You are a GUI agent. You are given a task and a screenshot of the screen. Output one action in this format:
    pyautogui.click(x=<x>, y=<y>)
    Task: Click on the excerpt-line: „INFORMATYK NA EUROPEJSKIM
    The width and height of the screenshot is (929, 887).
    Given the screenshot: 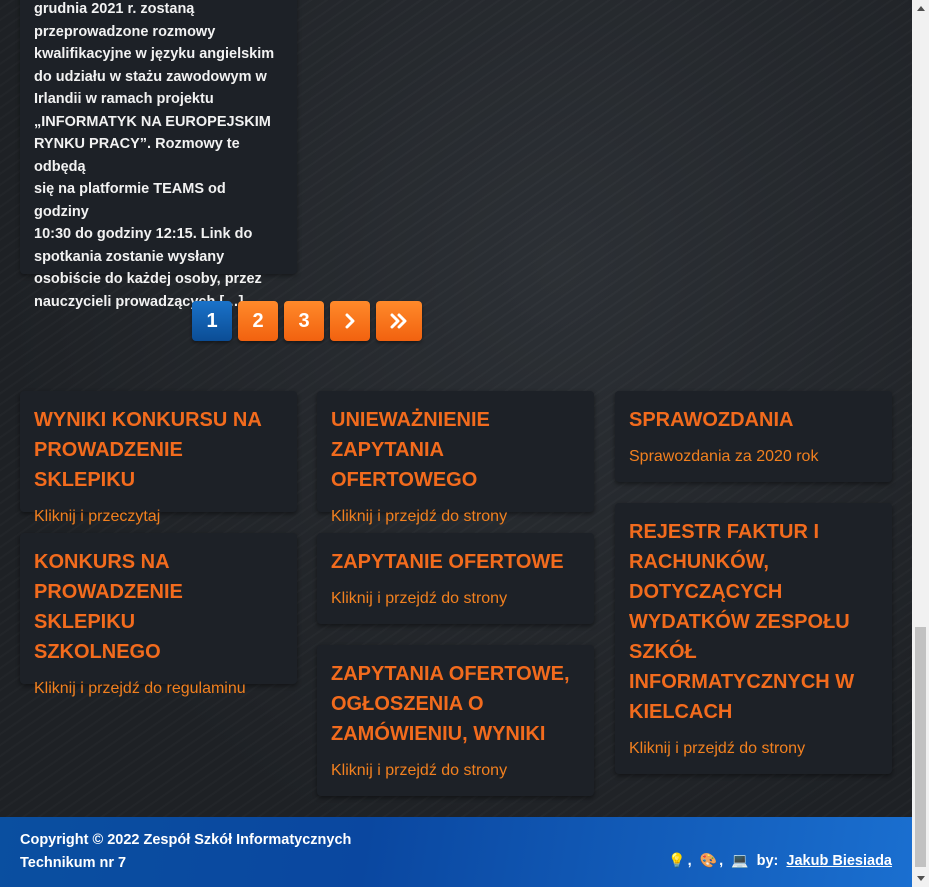 What is the action you would take?
    pyautogui.click(x=152, y=121)
    